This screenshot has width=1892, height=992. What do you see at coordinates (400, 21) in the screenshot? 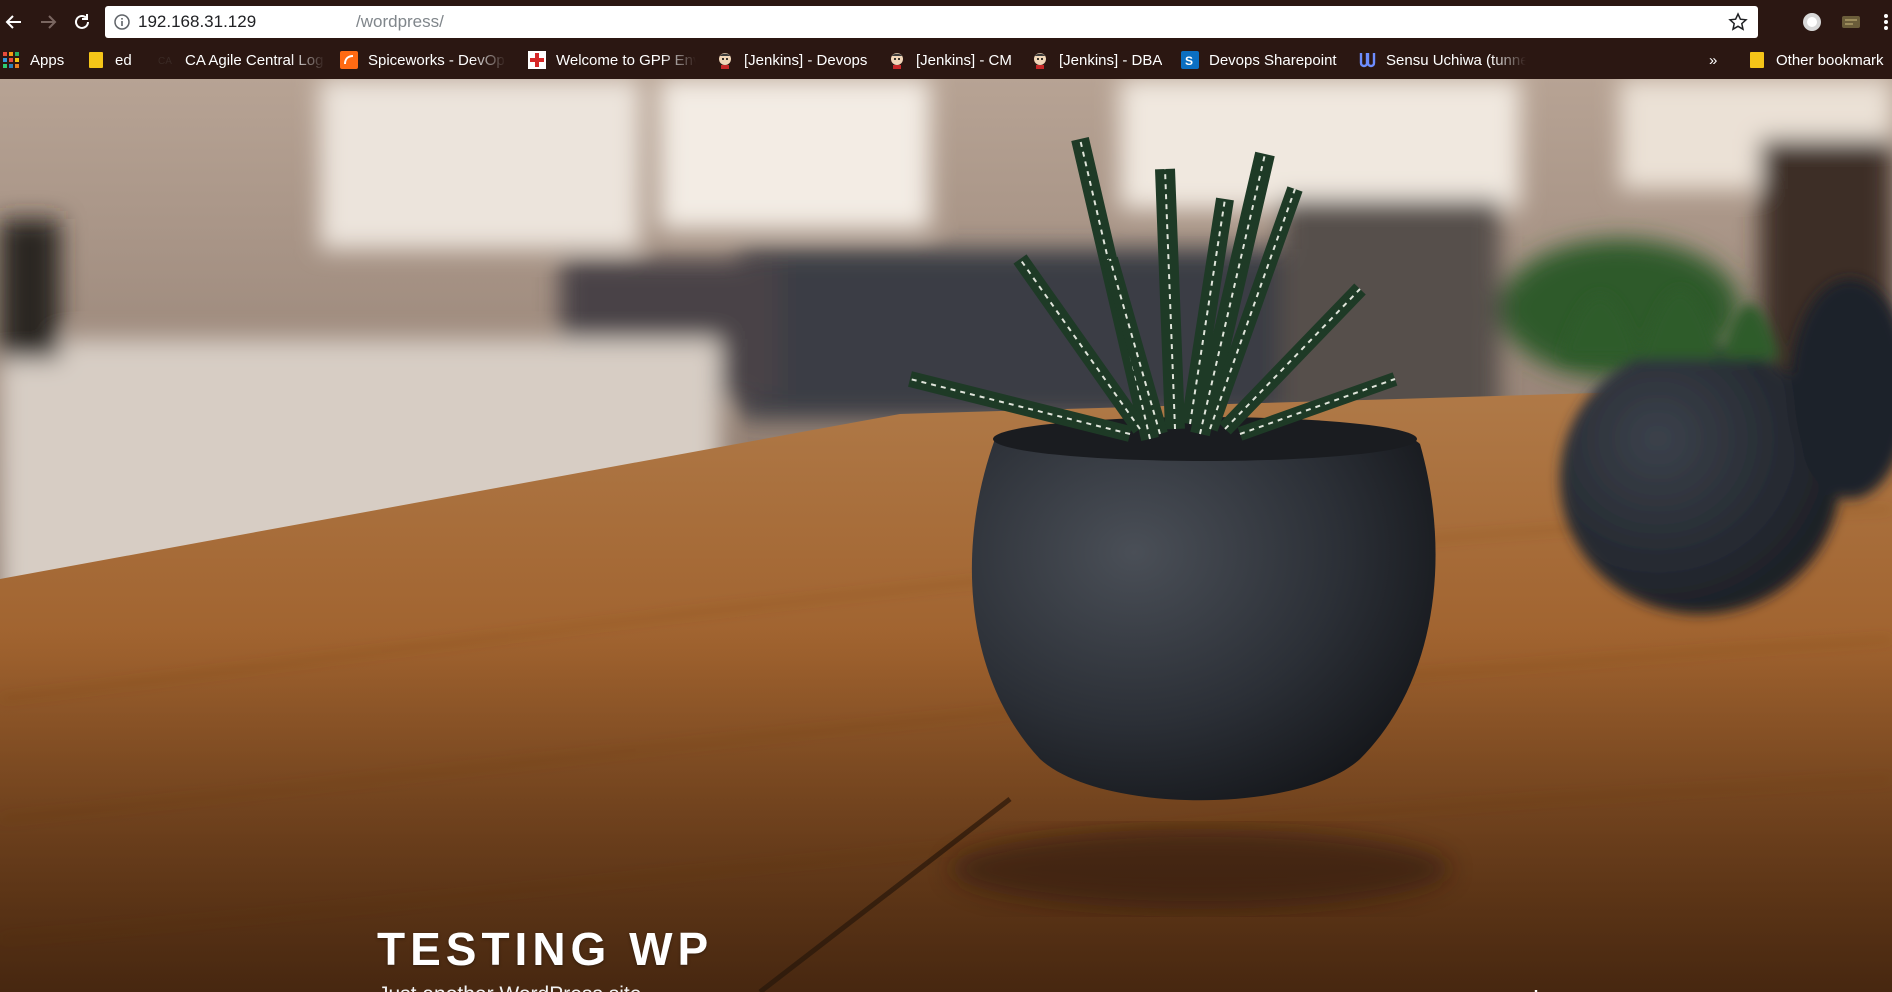
I see `url-path: /wordpress/` at bounding box center [400, 21].